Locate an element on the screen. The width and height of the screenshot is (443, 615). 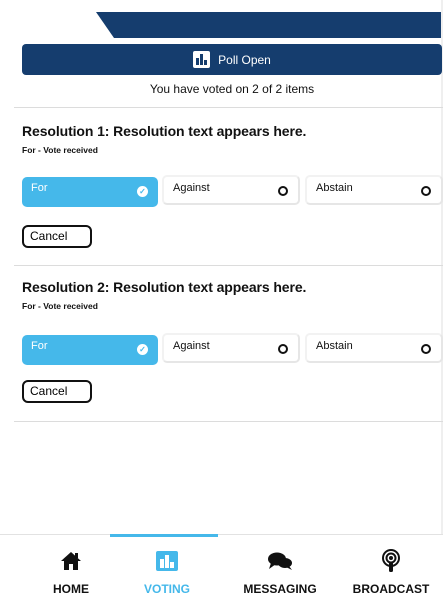
bottom-nav: HOME VOTING MESSAGING BROADCAST is located at coordinates (221, 574).